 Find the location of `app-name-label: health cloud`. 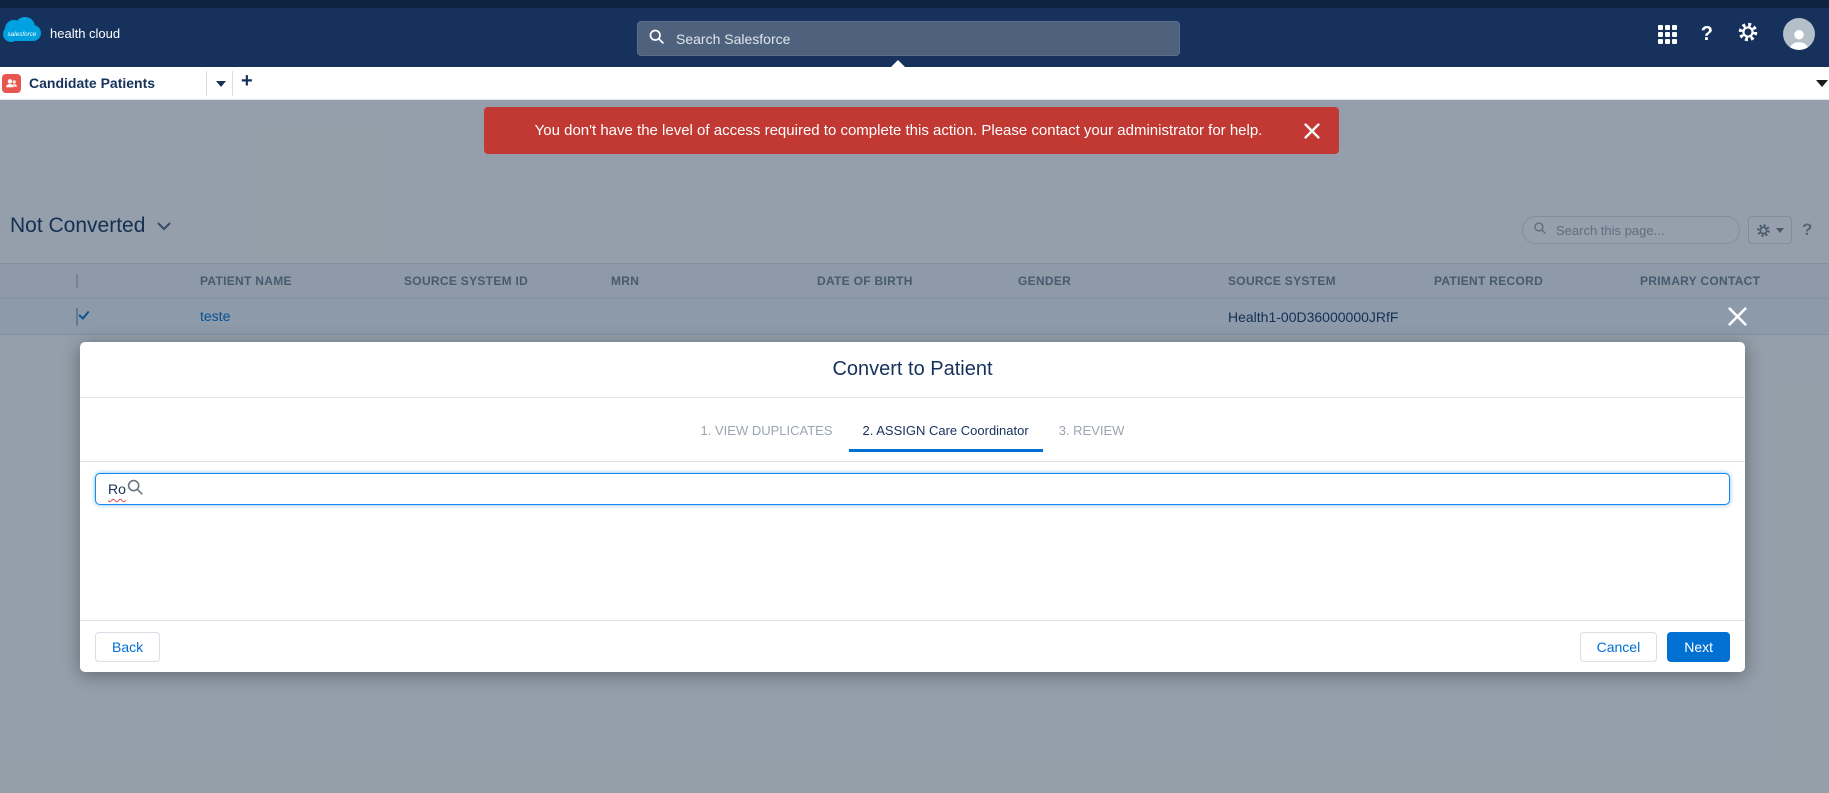

app-name-label: health cloud is located at coordinates (85, 33).